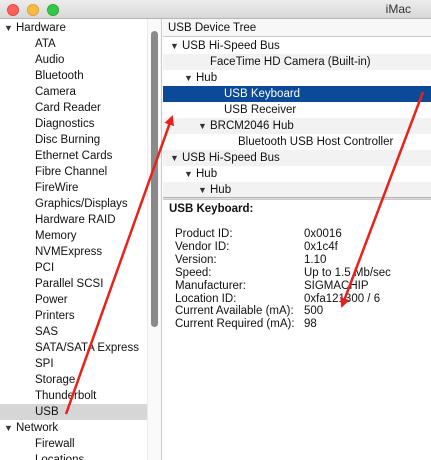  What do you see at coordinates (193, 272) in the screenshot?
I see `property-label: Speed:` at bounding box center [193, 272].